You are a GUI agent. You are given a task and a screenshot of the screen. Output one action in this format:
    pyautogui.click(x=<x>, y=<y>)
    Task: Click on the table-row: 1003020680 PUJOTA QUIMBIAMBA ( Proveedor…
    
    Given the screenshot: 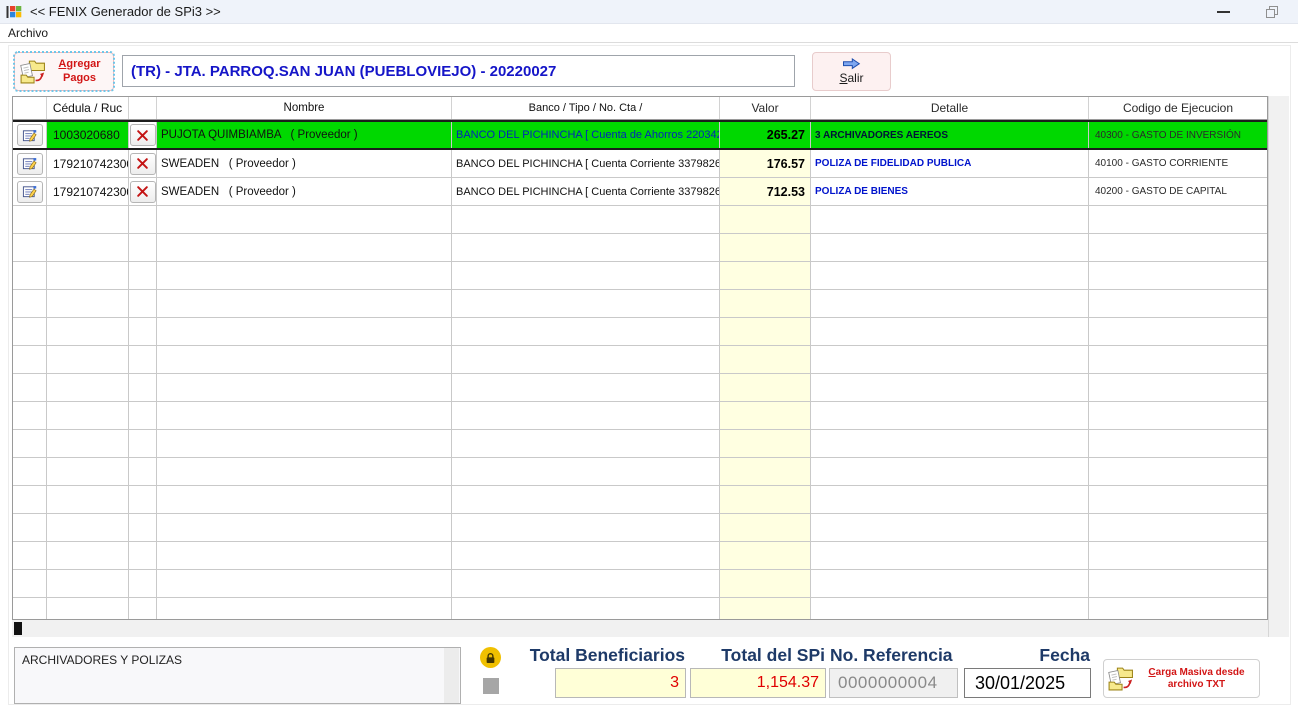 What is the action you would take?
    pyautogui.click(x=640, y=135)
    